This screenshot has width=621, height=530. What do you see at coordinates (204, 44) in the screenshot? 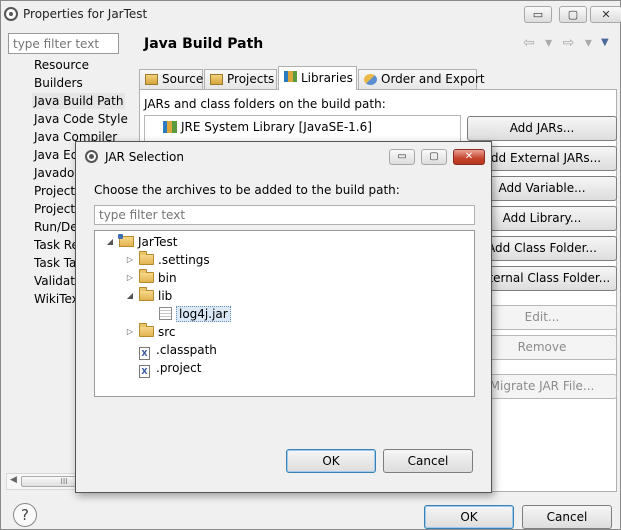
I see `page-title: Java Build Path` at bounding box center [204, 44].